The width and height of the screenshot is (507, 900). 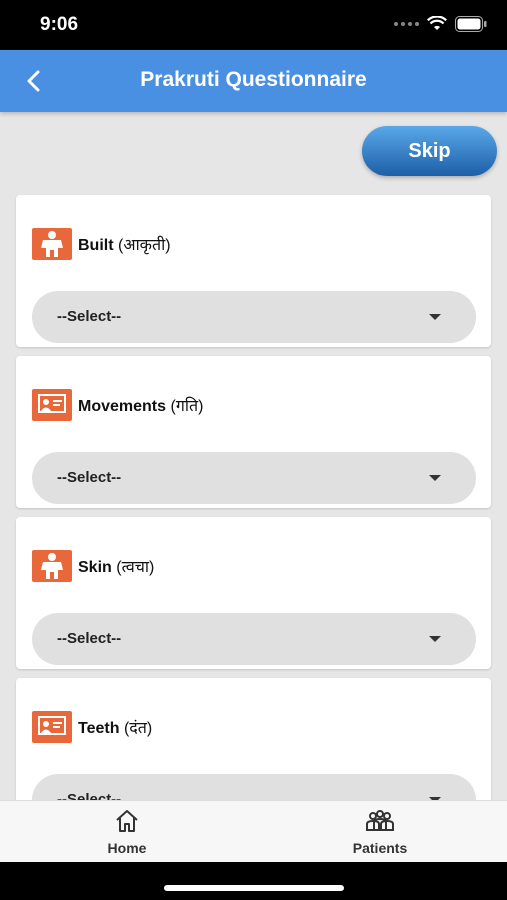 I want to click on home-icon, so click(x=127, y=821).